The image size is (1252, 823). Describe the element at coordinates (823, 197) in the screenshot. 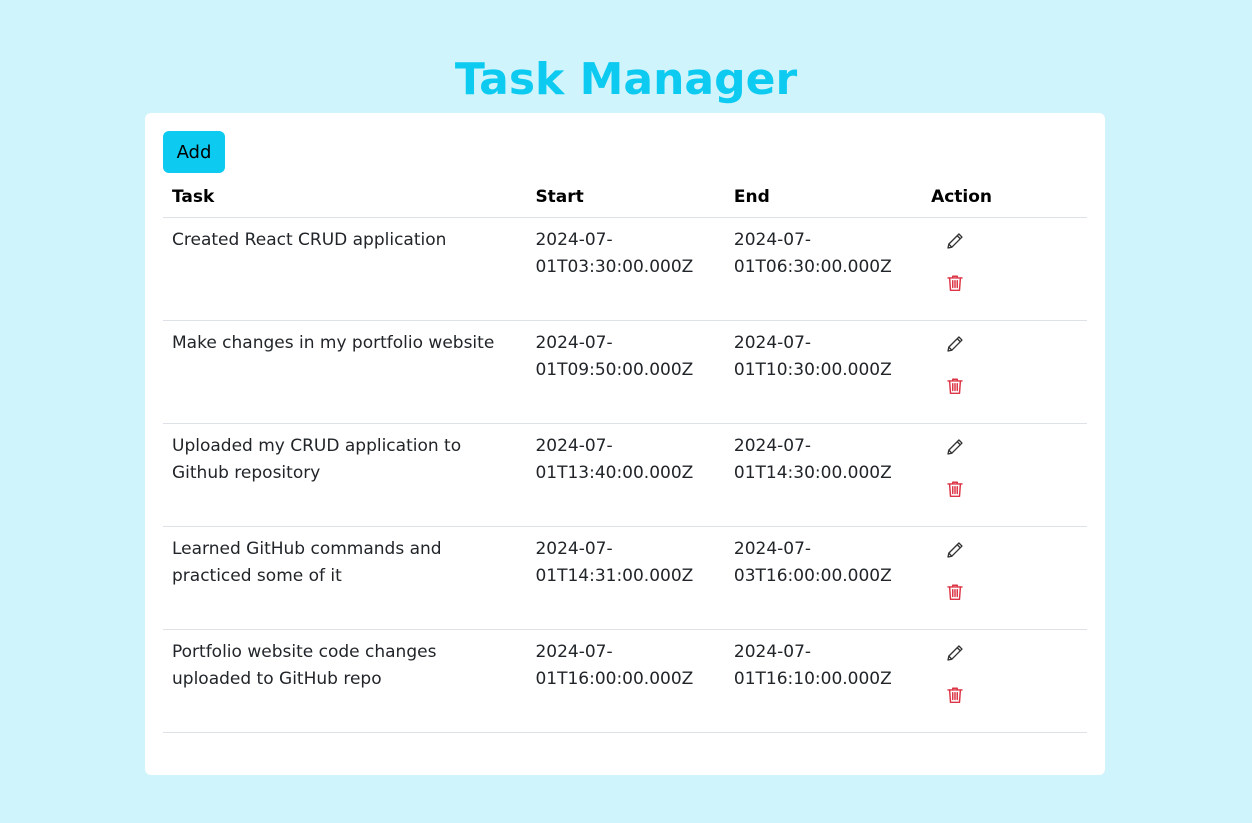

I see `column-header-end: End` at that location.